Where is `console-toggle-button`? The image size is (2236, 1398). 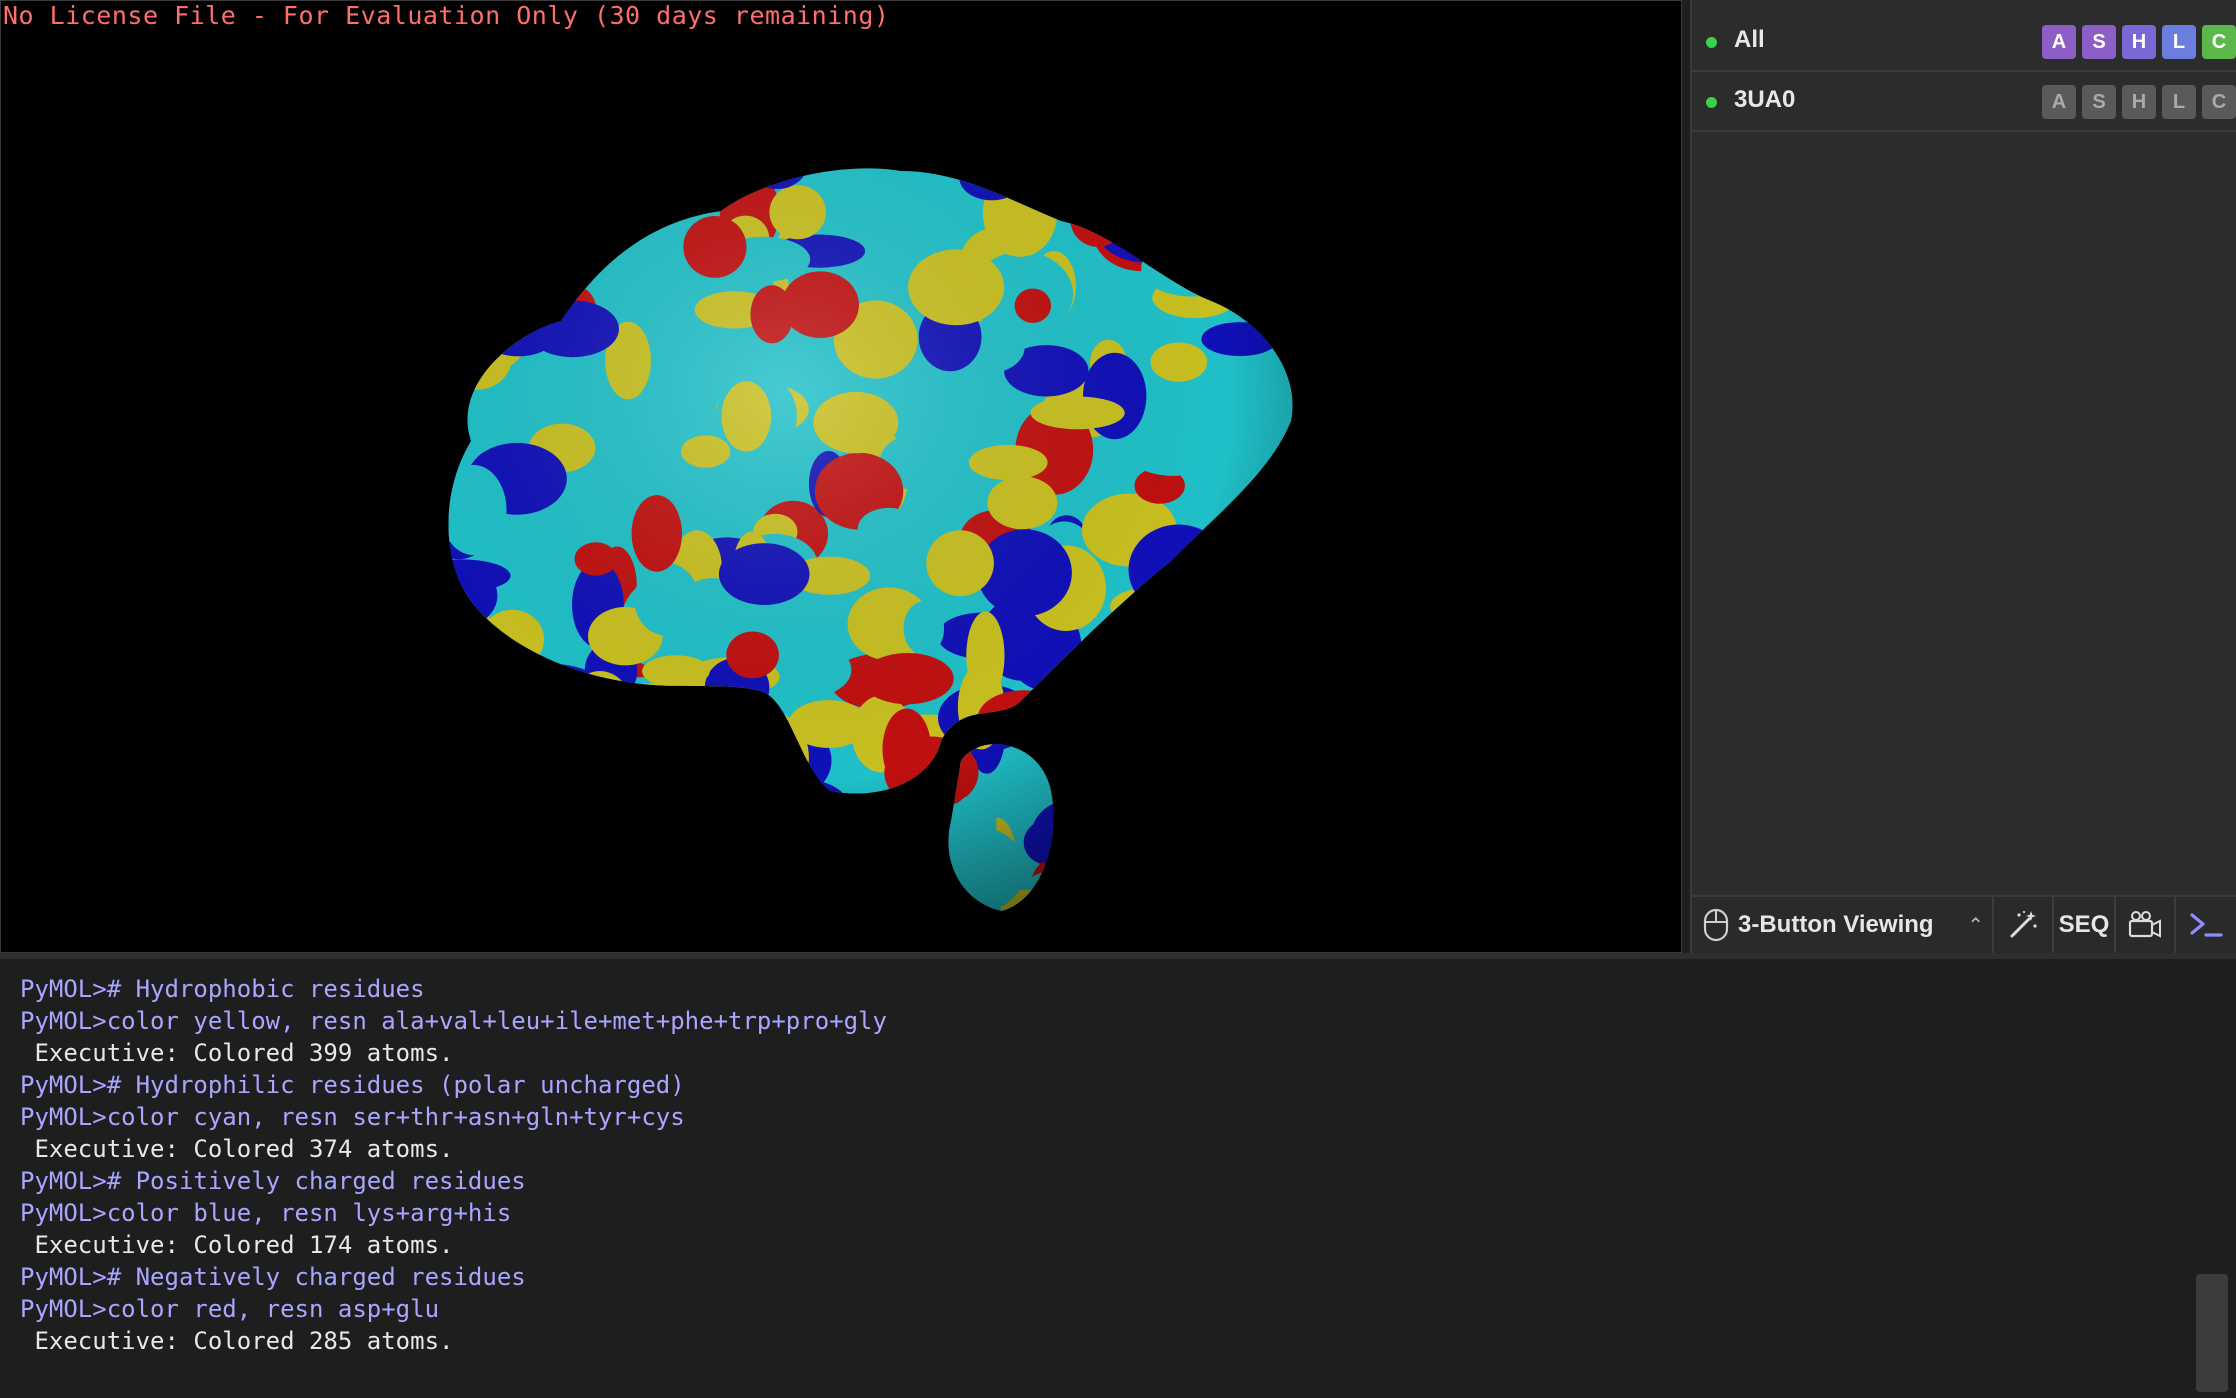
console-toggle-button is located at coordinates (2206, 925).